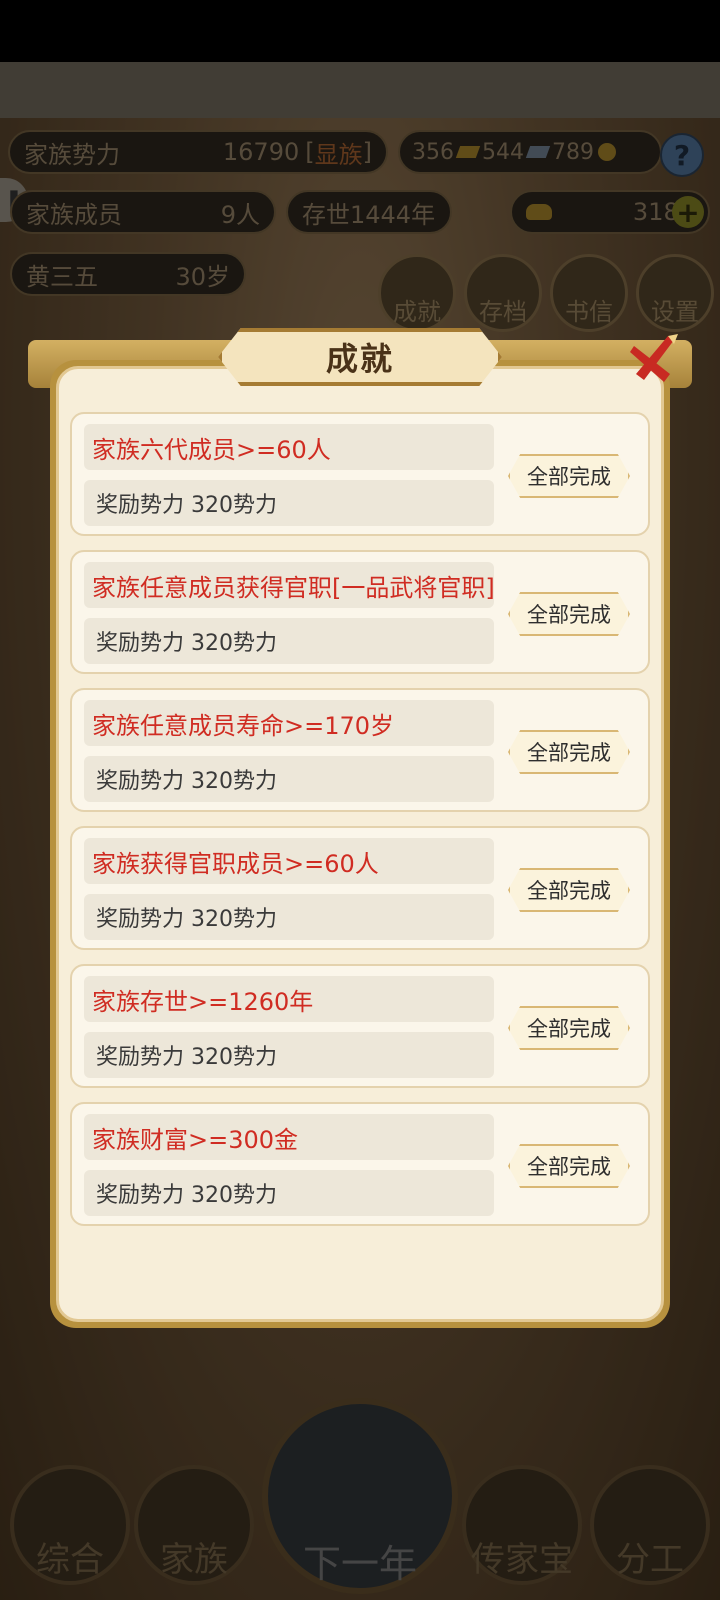 The width and height of the screenshot is (720, 1600). What do you see at coordinates (289, 861) in the screenshot?
I see `achievement-title: 家族获得官职成员>=60人` at bounding box center [289, 861].